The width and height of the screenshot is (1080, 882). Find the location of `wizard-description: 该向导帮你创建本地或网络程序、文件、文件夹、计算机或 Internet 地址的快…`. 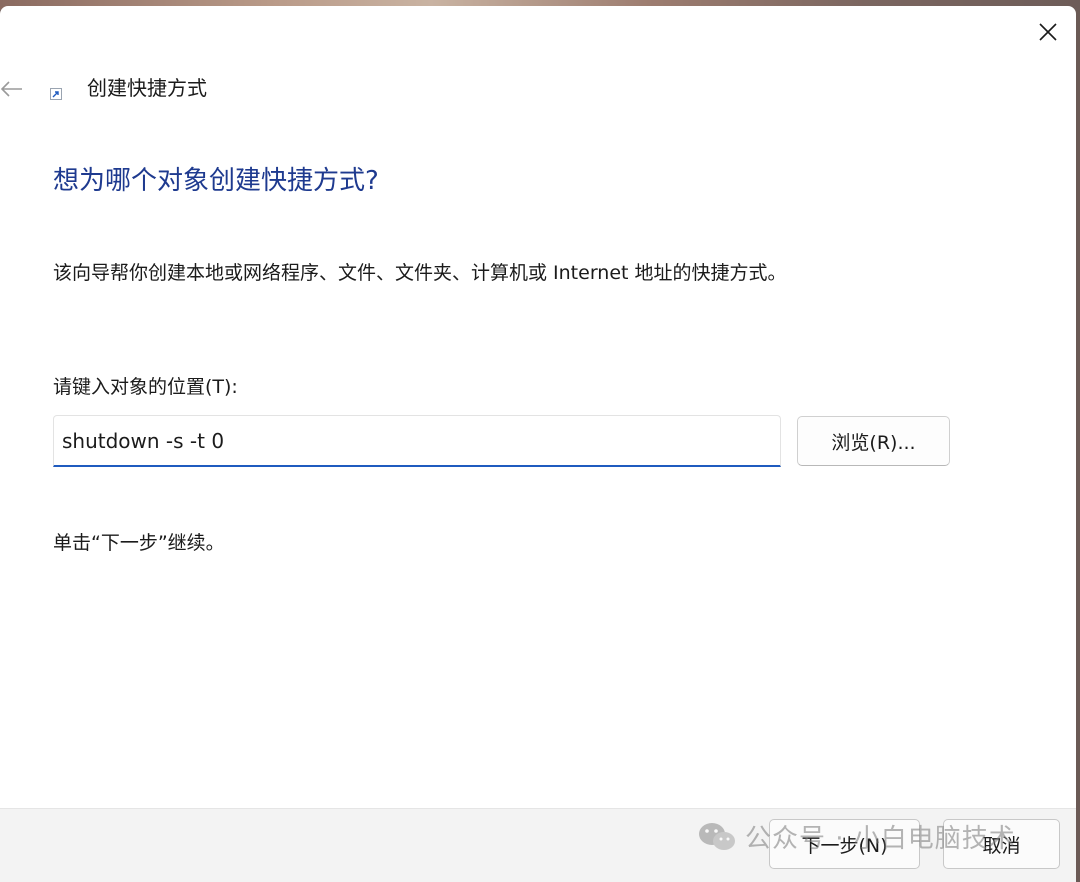

wizard-description: 该向导帮你创建本地或网络程序、文件、文件夹、计算机或 Internet 地址的快… is located at coordinates (420, 273).